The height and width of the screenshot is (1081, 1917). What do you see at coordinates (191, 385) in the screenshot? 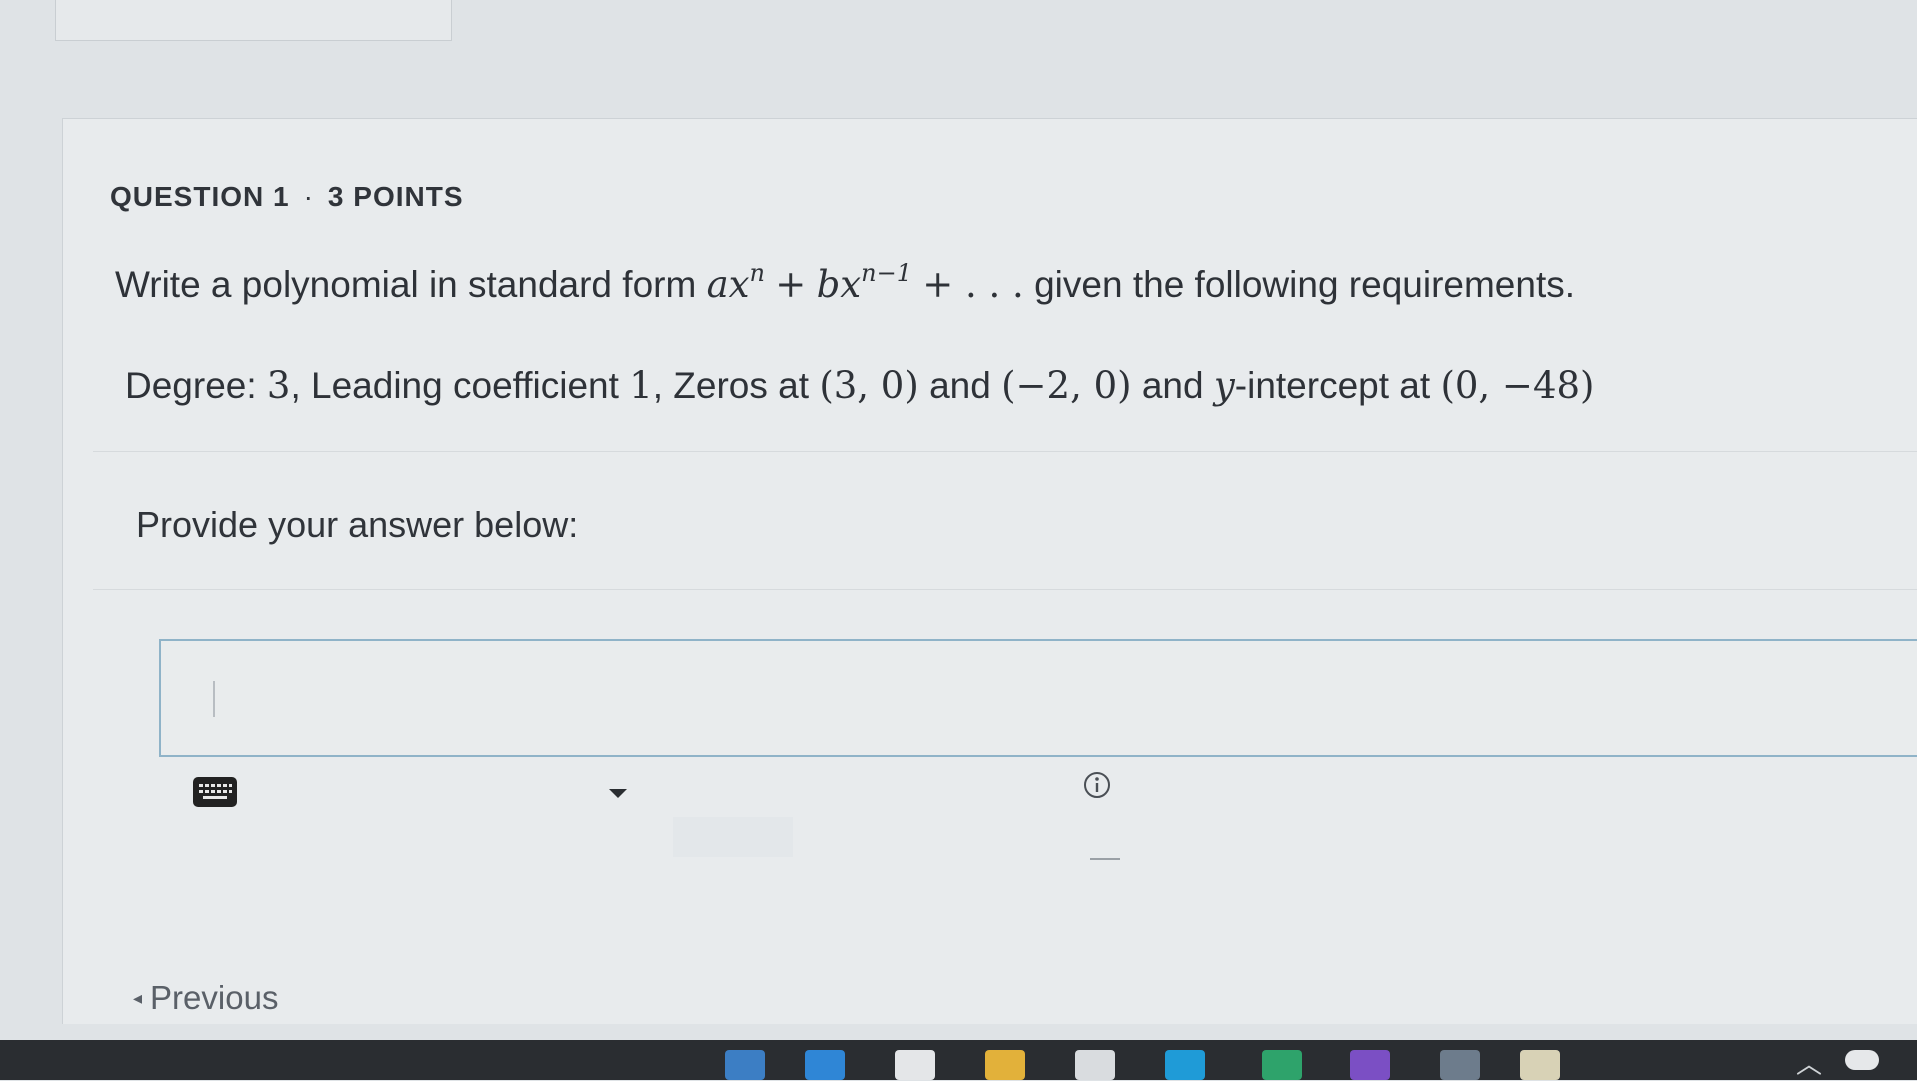
I see `degree-label: Degree:` at bounding box center [191, 385].